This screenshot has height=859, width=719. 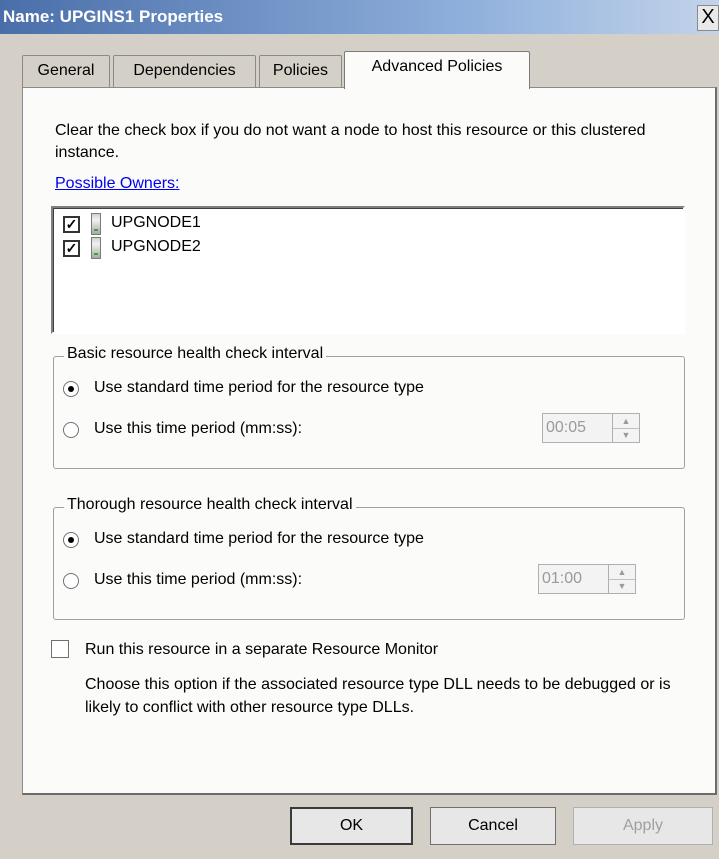 I want to click on basic-custom-radio, so click(x=71, y=430).